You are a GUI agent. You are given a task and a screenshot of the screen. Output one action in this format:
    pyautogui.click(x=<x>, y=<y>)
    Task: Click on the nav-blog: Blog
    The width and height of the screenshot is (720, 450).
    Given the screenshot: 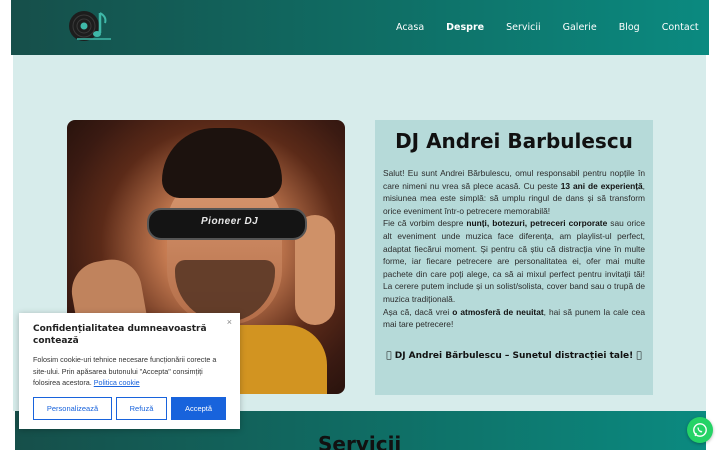 What is the action you would take?
    pyautogui.click(x=629, y=27)
    